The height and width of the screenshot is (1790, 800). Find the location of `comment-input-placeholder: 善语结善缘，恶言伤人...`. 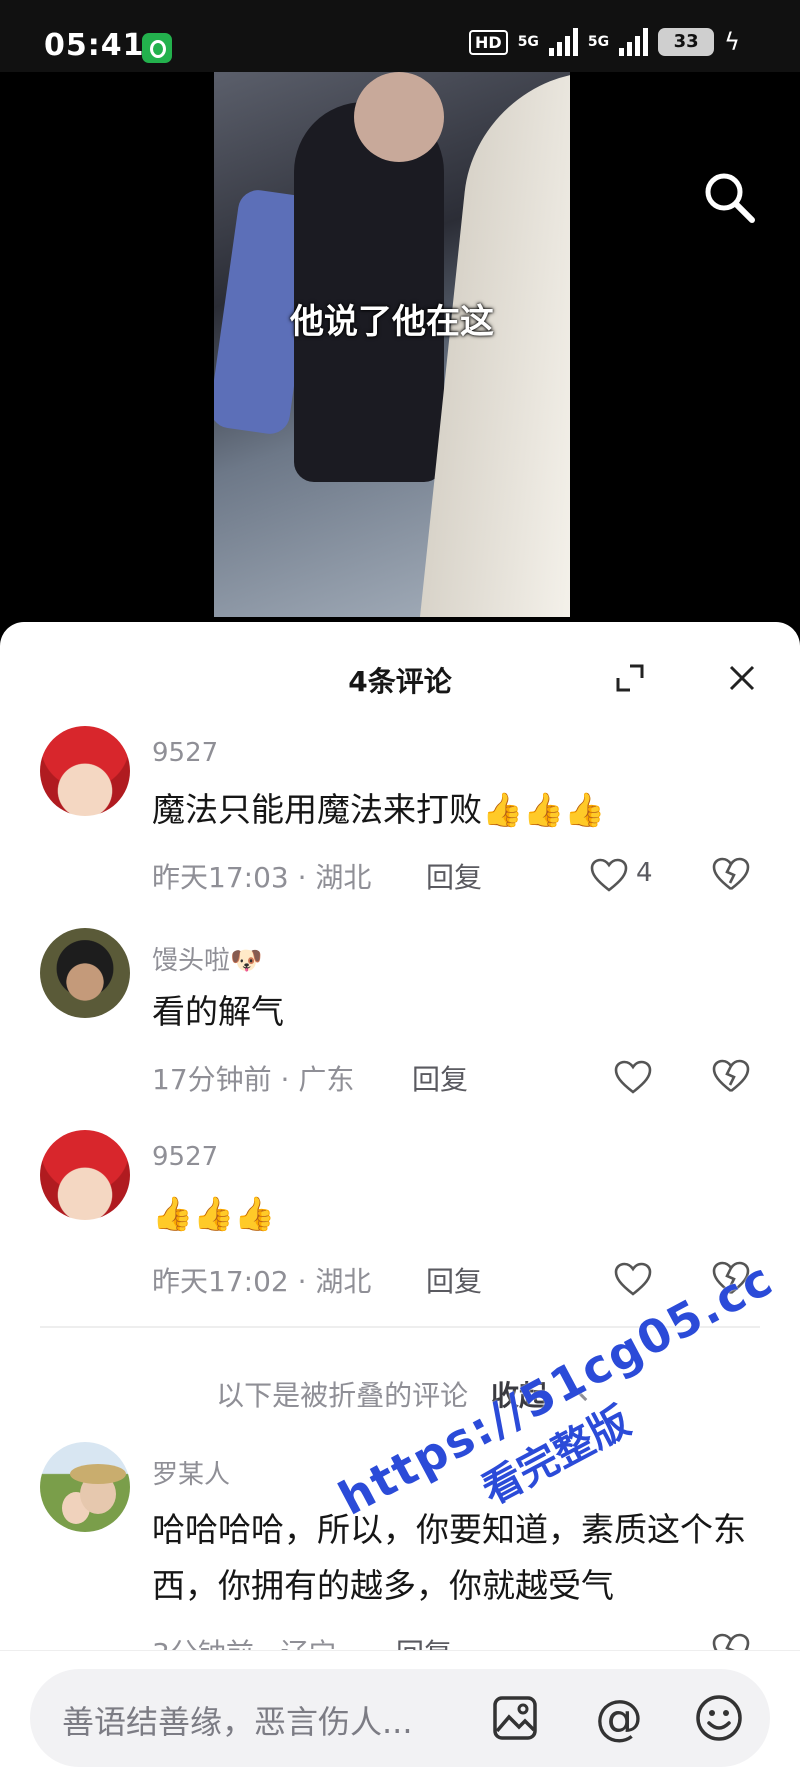

comment-input-placeholder: 善语结善缘，恶言伤人... is located at coordinates (237, 1720).